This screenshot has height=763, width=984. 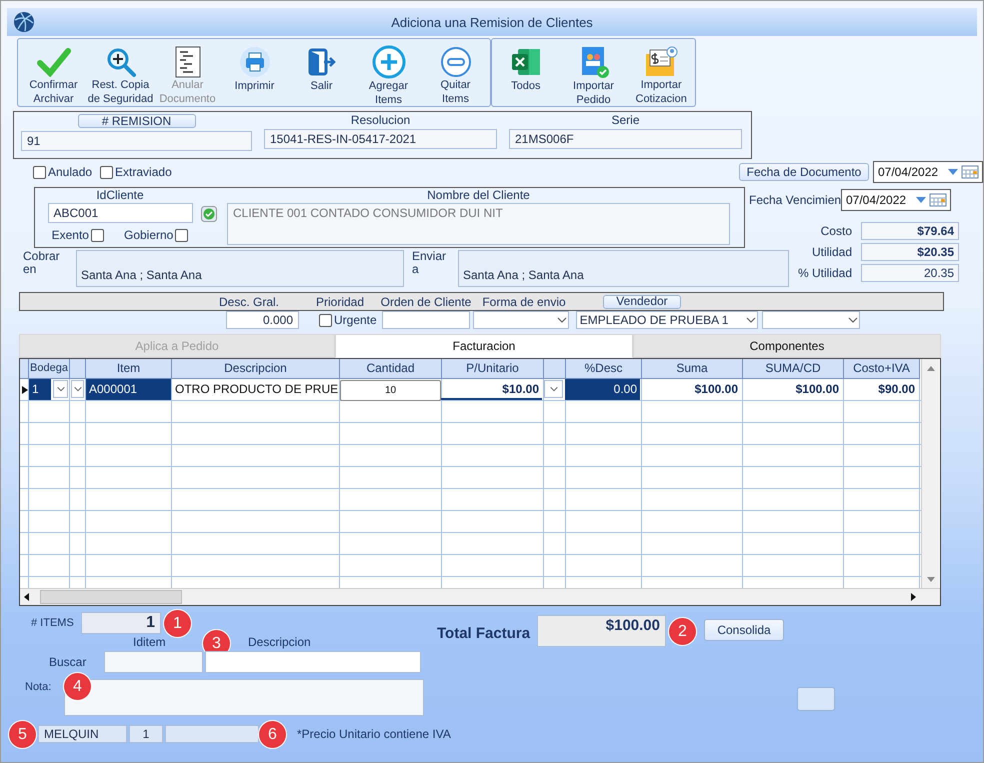 What do you see at coordinates (896, 389) in the screenshot?
I see `cost-cell-text: $90.00` at bounding box center [896, 389].